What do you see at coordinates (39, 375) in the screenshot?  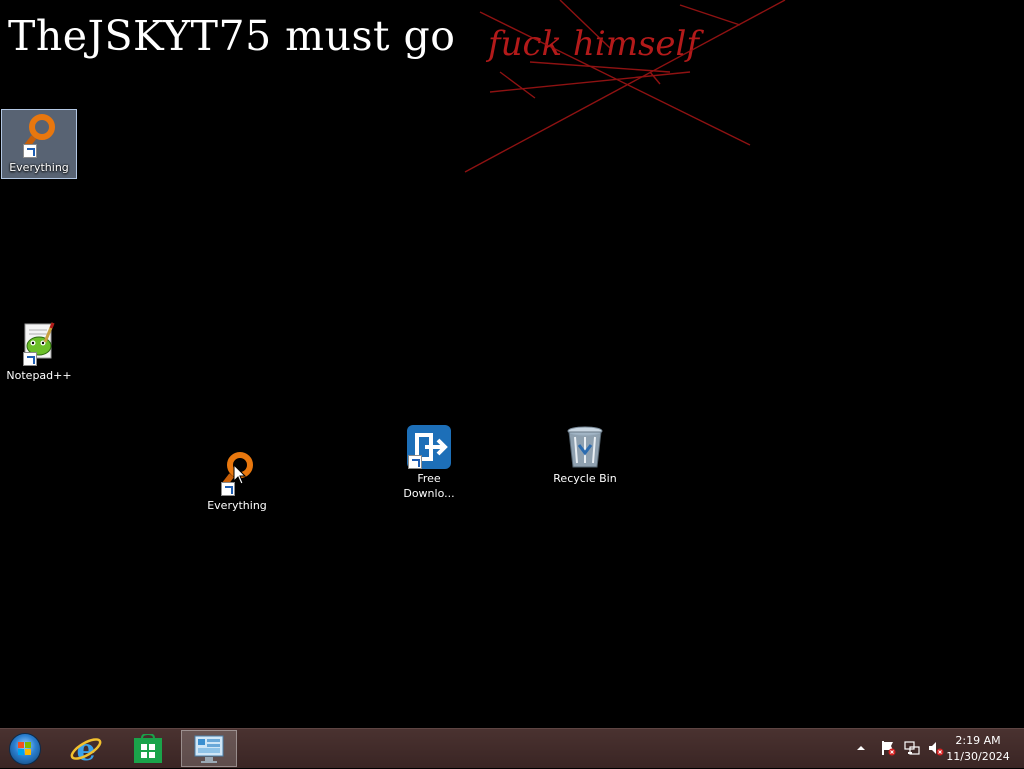 I see `desktop-icon-label: Notepad++` at bounding box center [39, 375].